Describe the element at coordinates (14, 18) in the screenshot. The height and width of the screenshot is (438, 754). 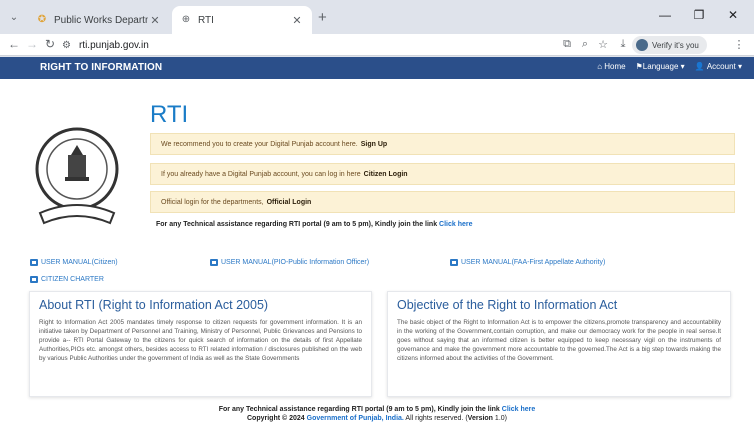
I see `tab-search-icon: ⌄` at that location.